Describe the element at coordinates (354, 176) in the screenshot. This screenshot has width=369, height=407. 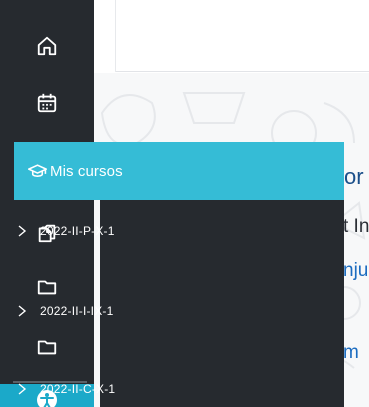
I see `content-heading-fragment: or` at that location.